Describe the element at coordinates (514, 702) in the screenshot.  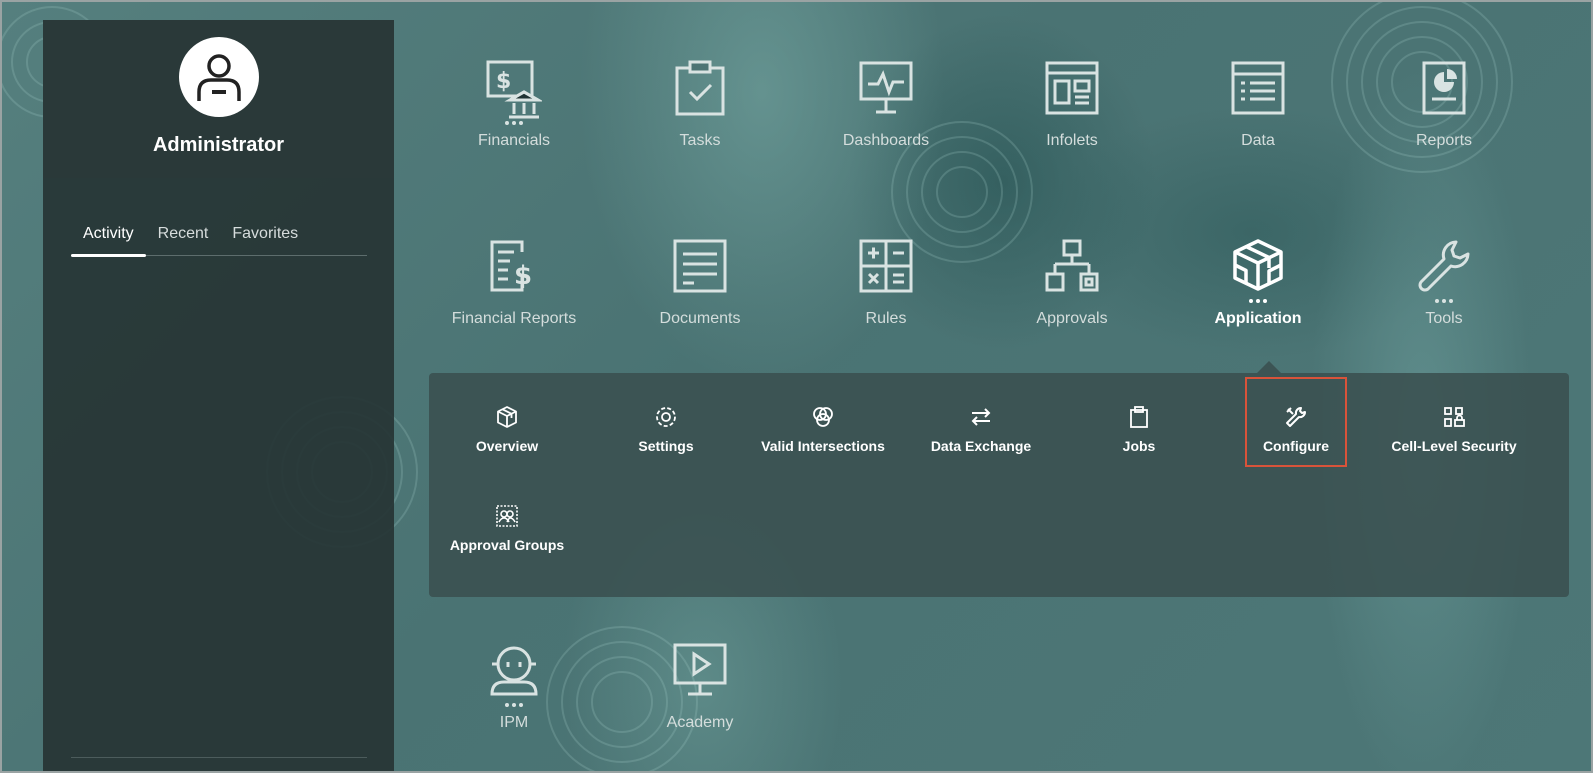
I see `tile-ipm: IPM` at that location.